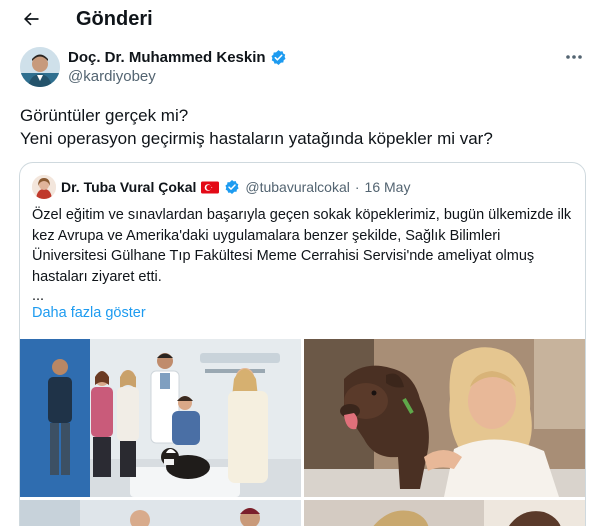 This screenshot has height=526, width=600. What do you see at coordinates (387, 187) in the screenshot?
I see `quoted-post-date: 16 May` at bounding box center [387, 187].